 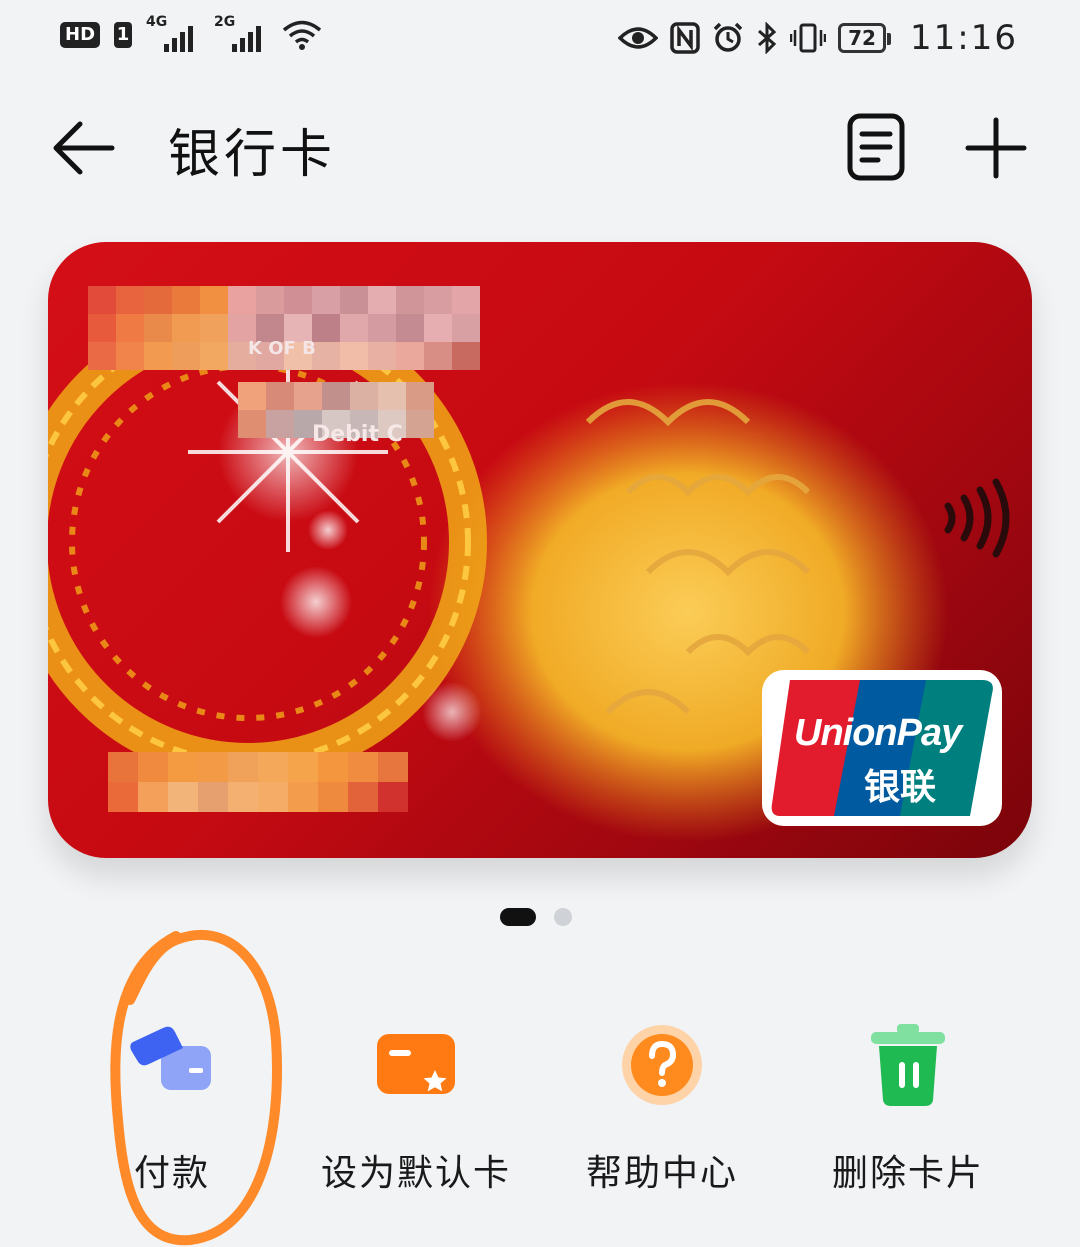 What do you see at coordinates (662, 1065) in the screenshot?
I see `help-icon` at bounding box center [662, 1065].